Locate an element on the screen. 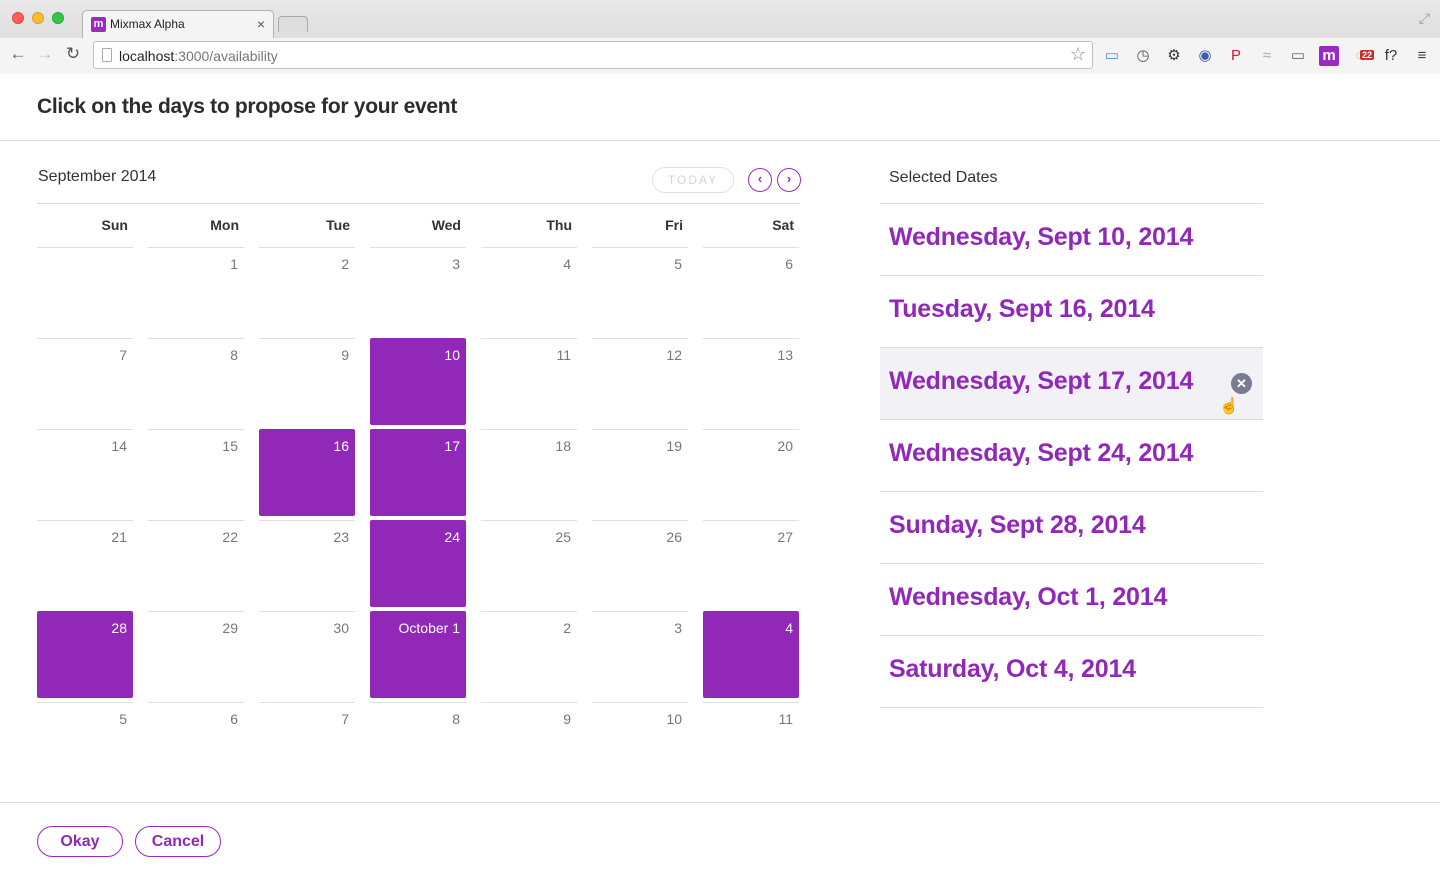  day-number: 30 is located at coordinates (341, 628).